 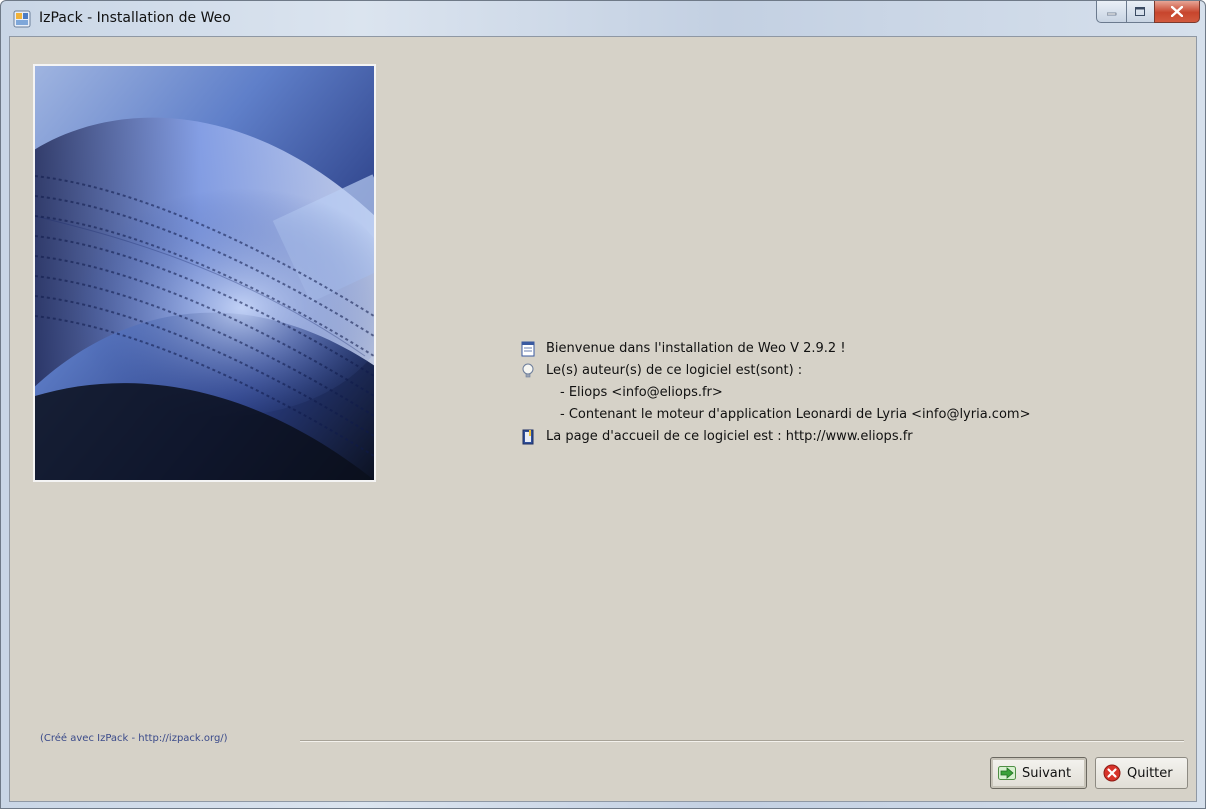 I want to click on author-entry: - Eliops <info@eliops.fr>, so click(x=641, y=392).